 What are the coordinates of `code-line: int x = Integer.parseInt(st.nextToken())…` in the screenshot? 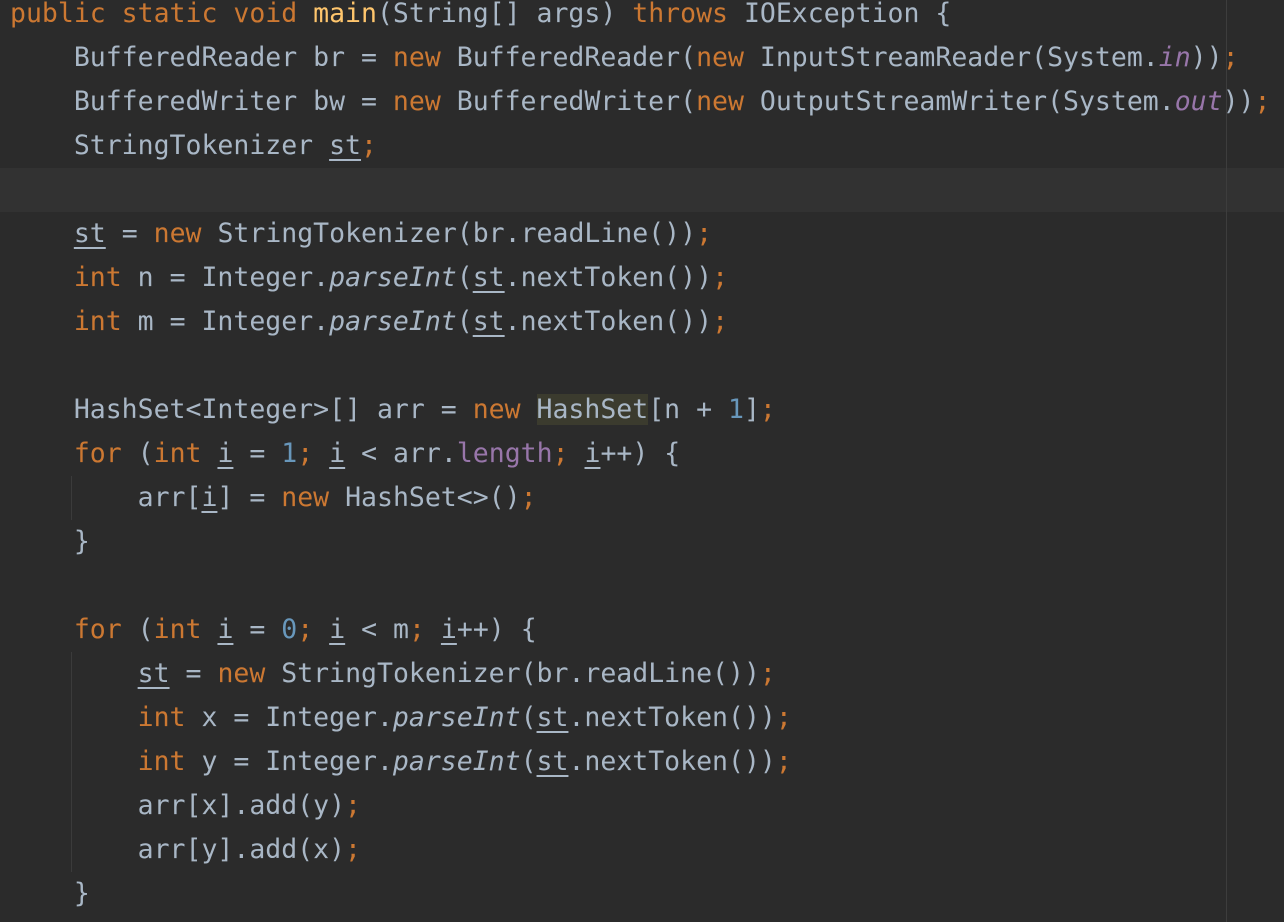 It's located at (642, 718).